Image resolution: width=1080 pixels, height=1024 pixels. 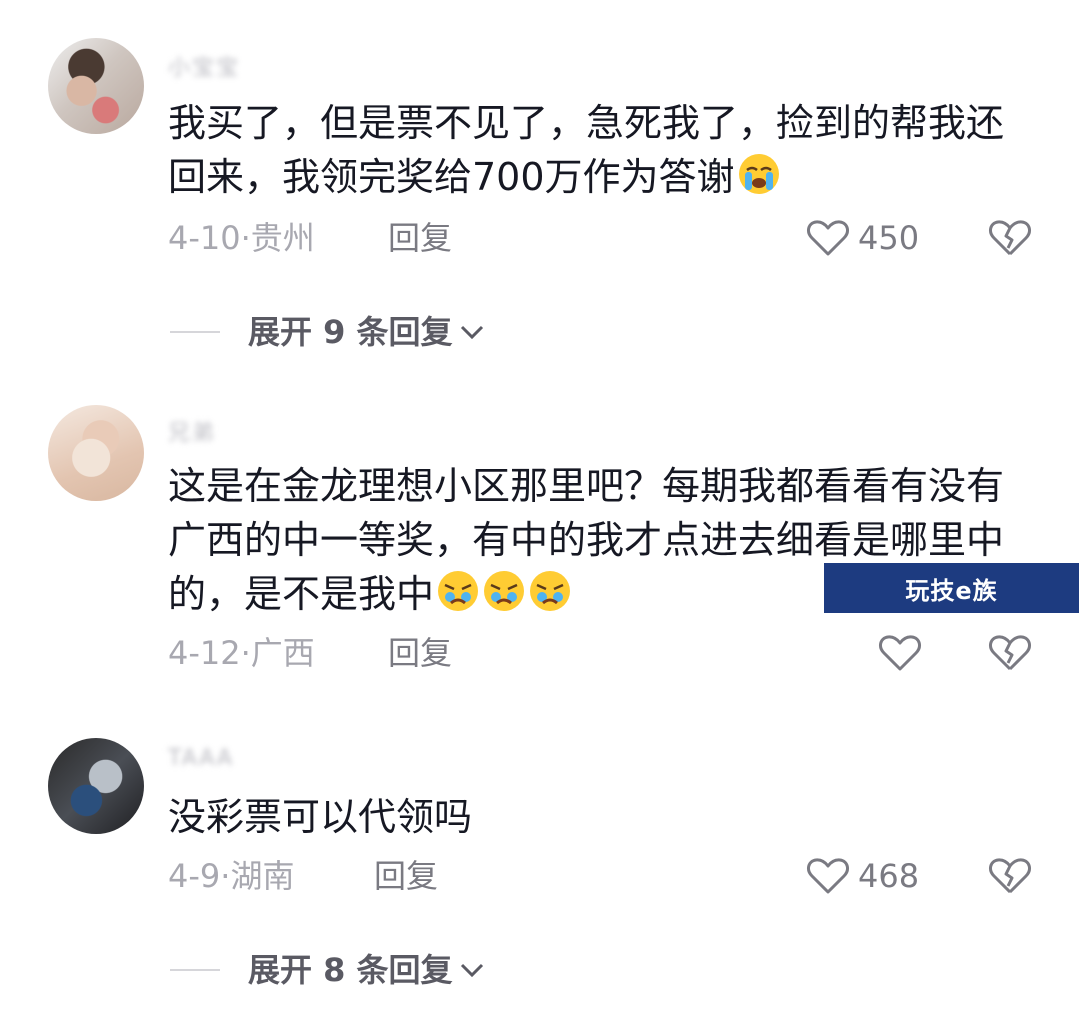 I want to click on comment-meta: 4-10·贵州, so click(x=241, y=238).